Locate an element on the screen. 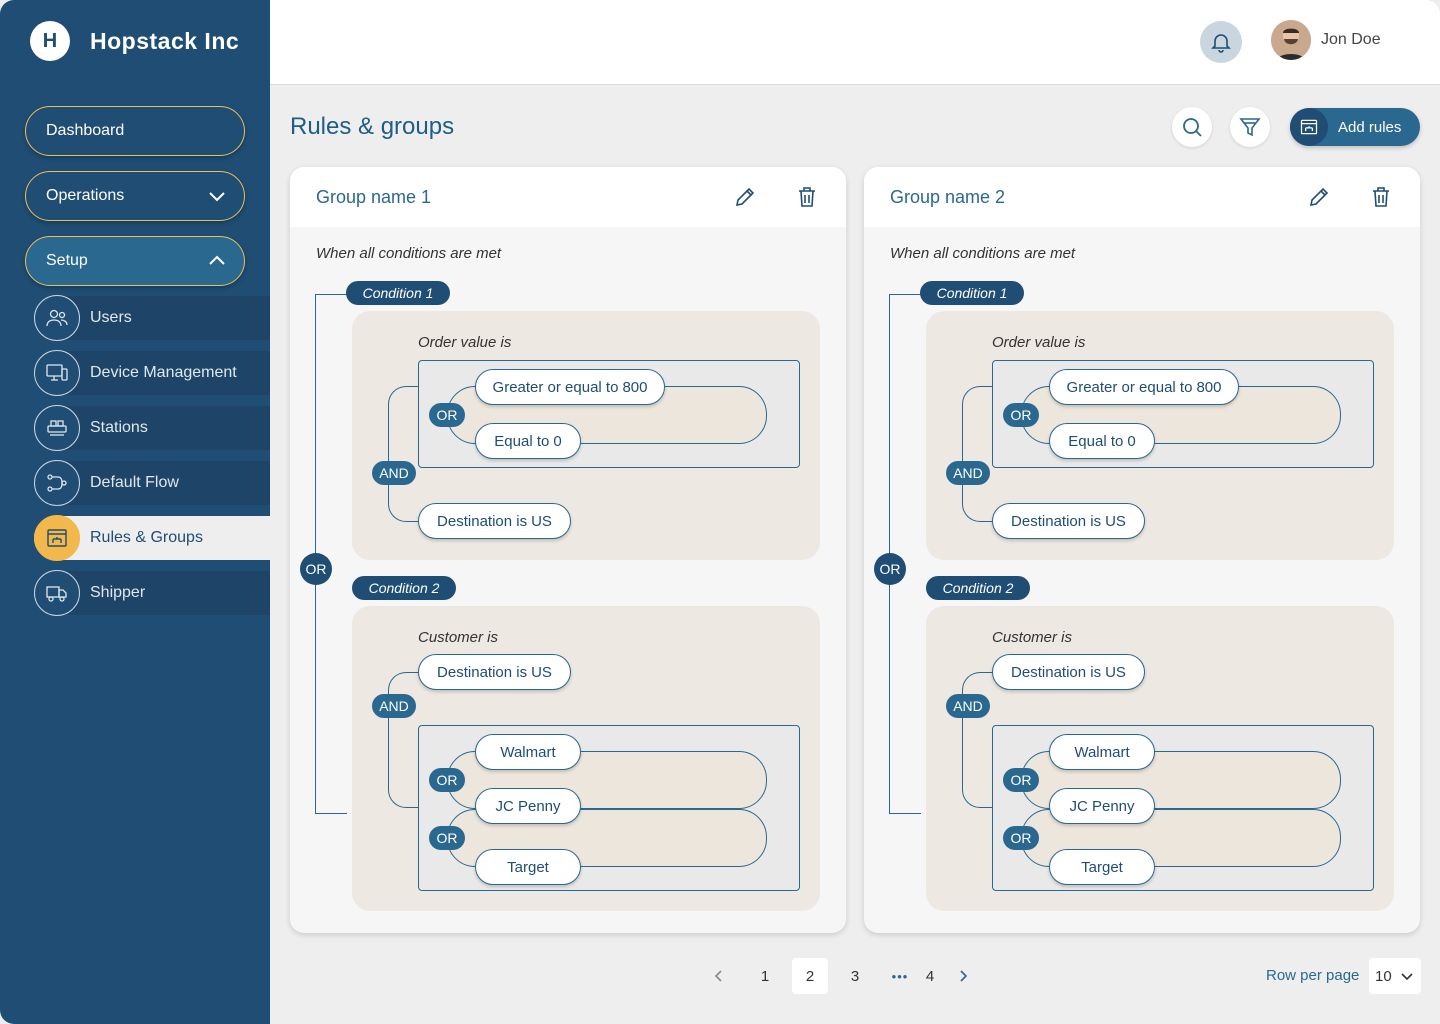  sidebar-item-label: Default Flow is located at coordinates (134, 482).